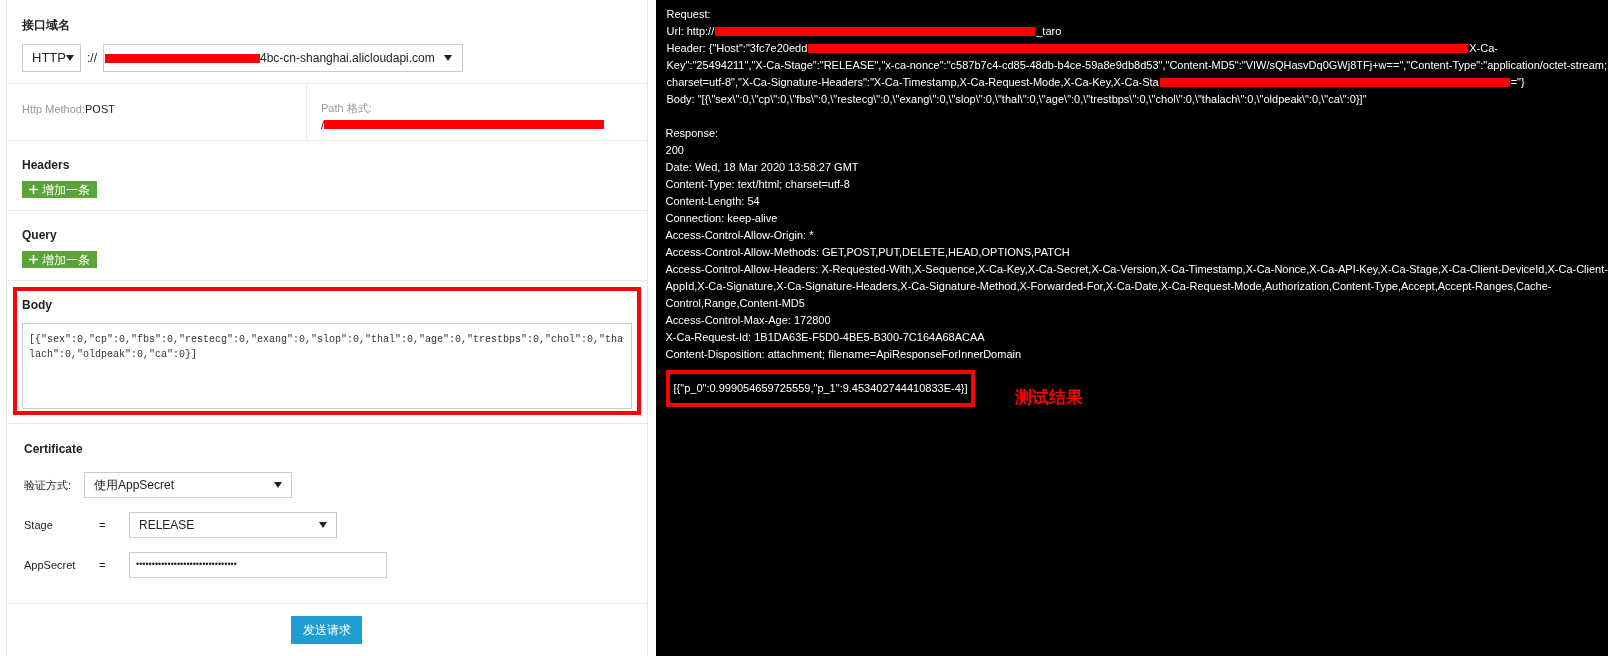 This screenshot has width=1608, height=656. What do you see at coordinates (39, 525) in the screenshot?
I see `field-label: Stage` at bounding box center [39, 525].